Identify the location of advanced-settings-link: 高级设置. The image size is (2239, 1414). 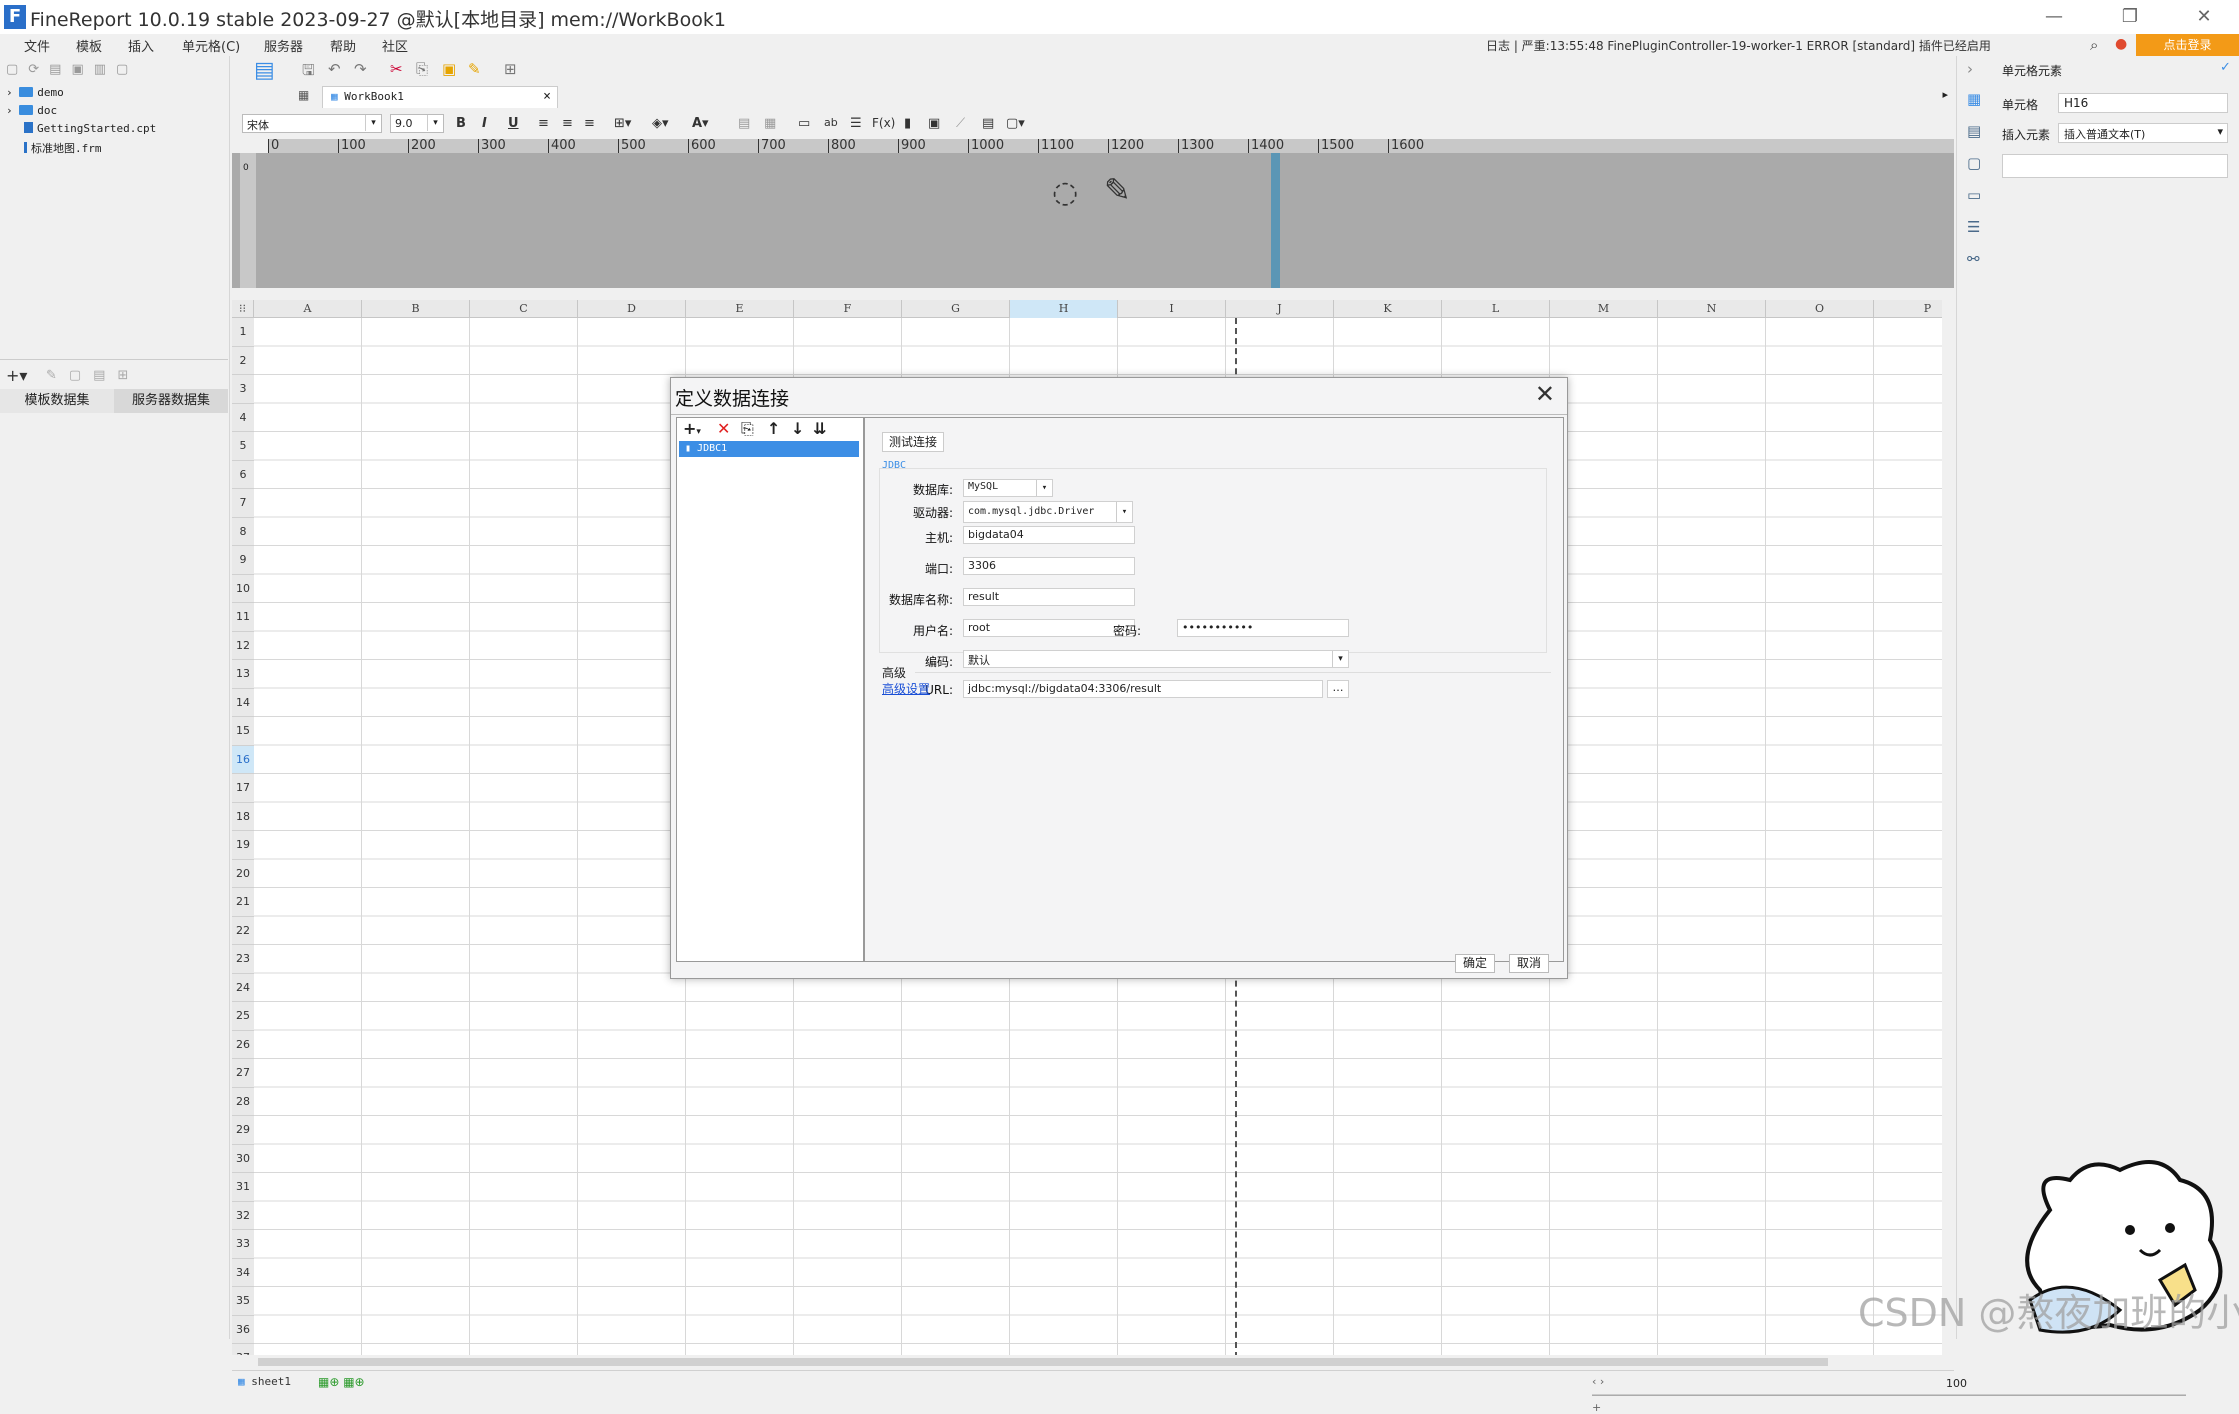
(906, 688).